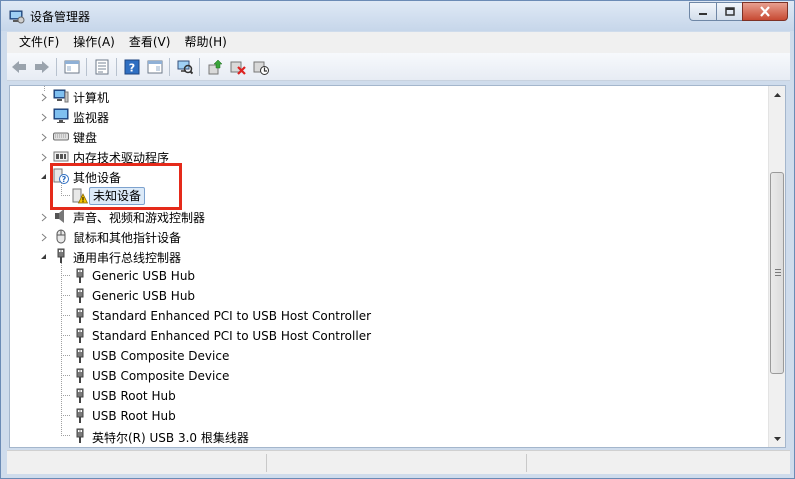  What do you see at coordinates (61, 115) in the screenshot?
I see `monitor-icon` at bounding box center [61, 115].